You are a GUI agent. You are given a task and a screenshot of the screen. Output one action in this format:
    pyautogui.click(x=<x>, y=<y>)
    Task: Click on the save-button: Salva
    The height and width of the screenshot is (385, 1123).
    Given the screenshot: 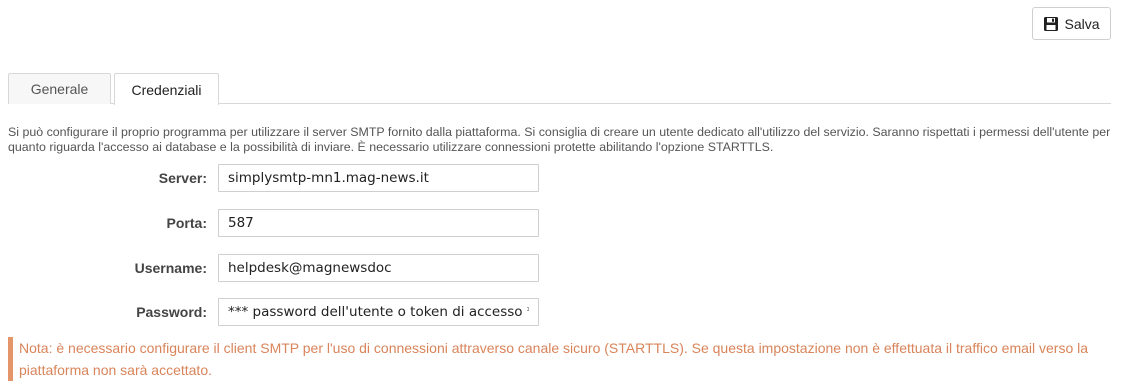 What is the action you would take?
    pyautogui.click(x=1071, y=23)
    